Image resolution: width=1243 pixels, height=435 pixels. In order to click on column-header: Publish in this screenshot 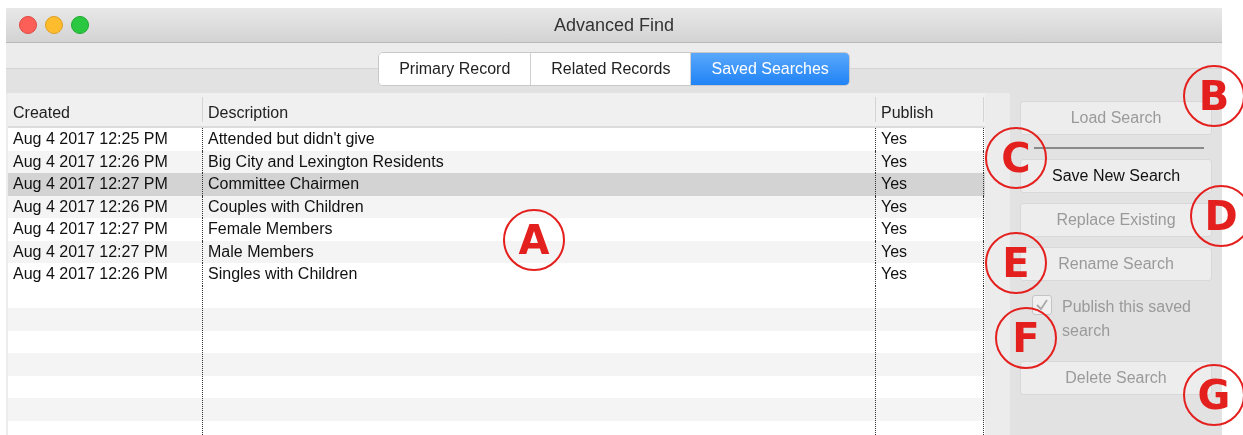, I will do `click(930, 109)`.